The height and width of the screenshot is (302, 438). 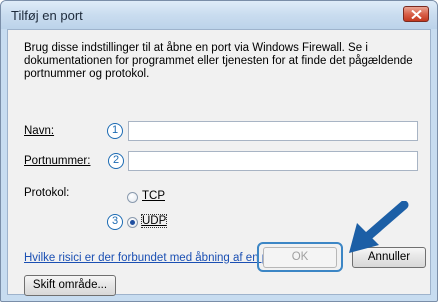 I want to click on udp-radio, so click(x=132, y=222).